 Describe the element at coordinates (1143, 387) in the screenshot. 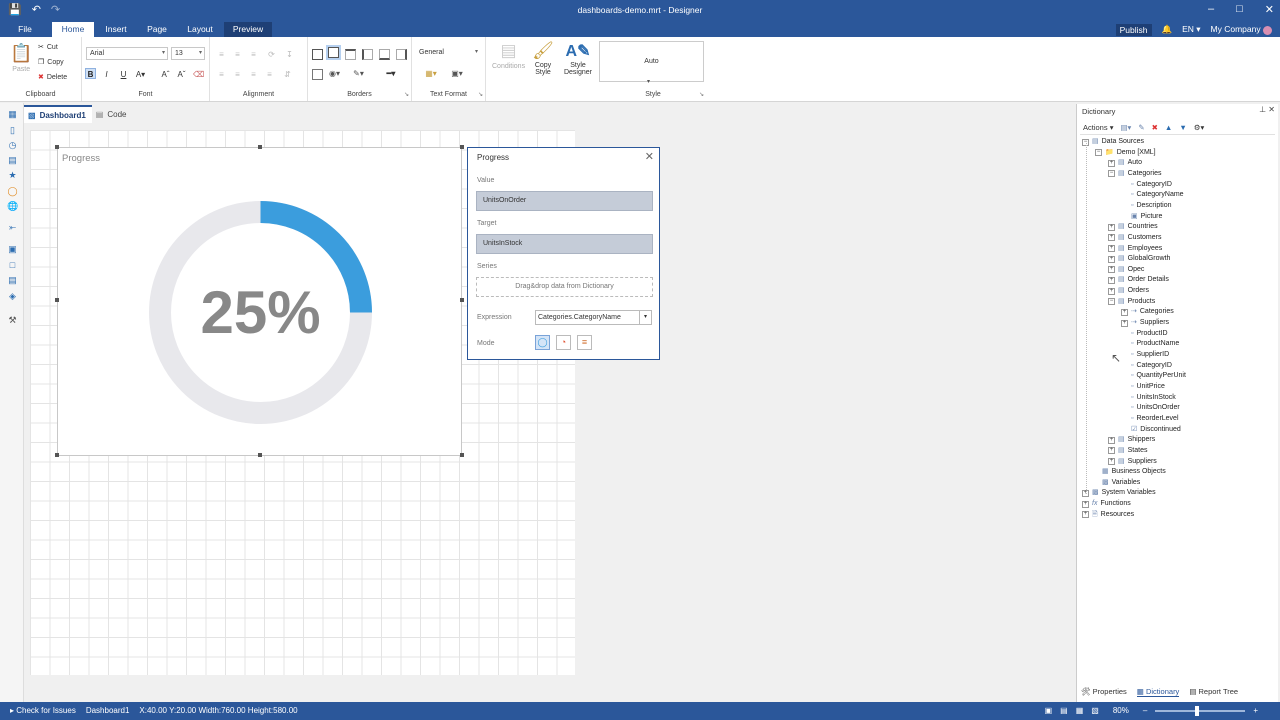

I see `tree-node: ▫ UnitPrice` at that location.